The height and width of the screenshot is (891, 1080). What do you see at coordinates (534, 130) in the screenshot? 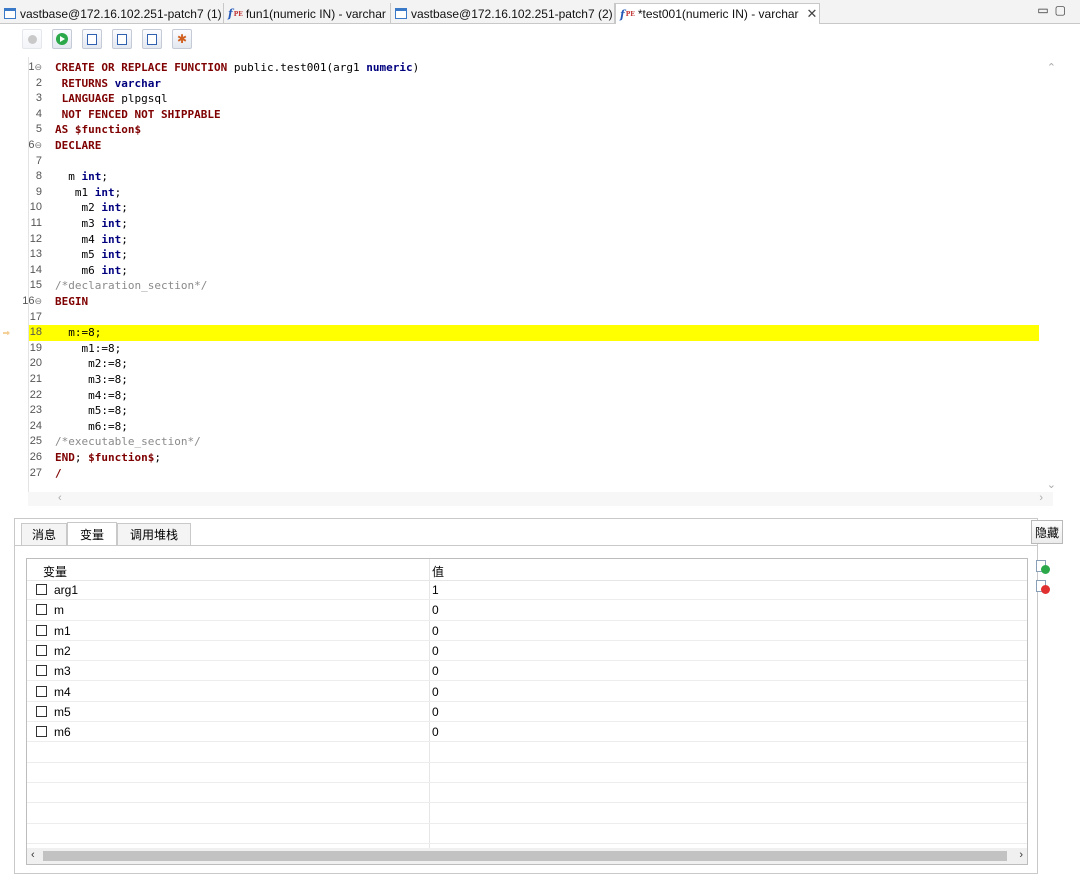
I see `code-line: 5 AS $function$` at bounding box center [534, 130].